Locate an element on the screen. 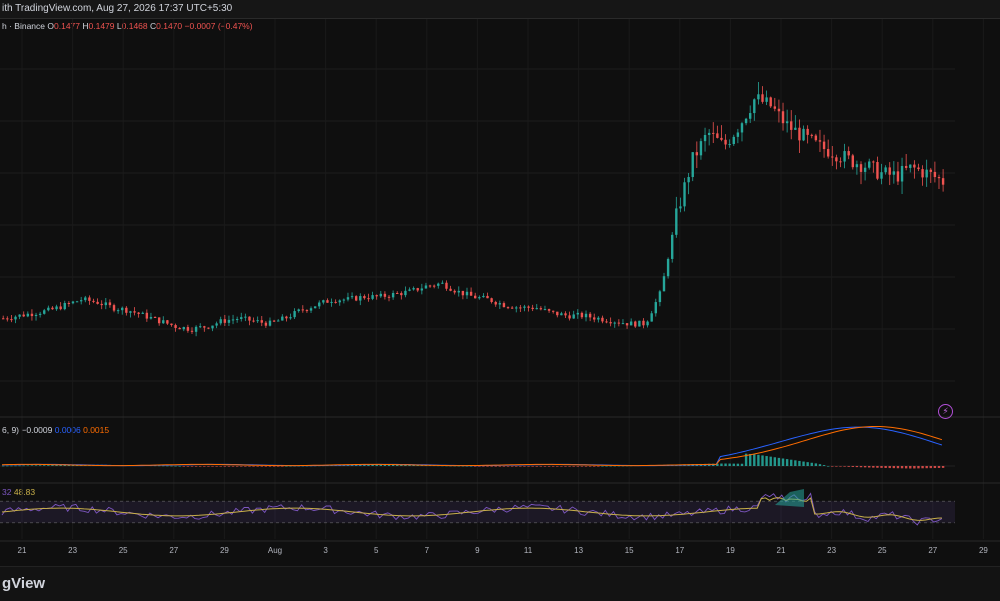  x-tick-label: 25 is located at coordinates (882, 550).